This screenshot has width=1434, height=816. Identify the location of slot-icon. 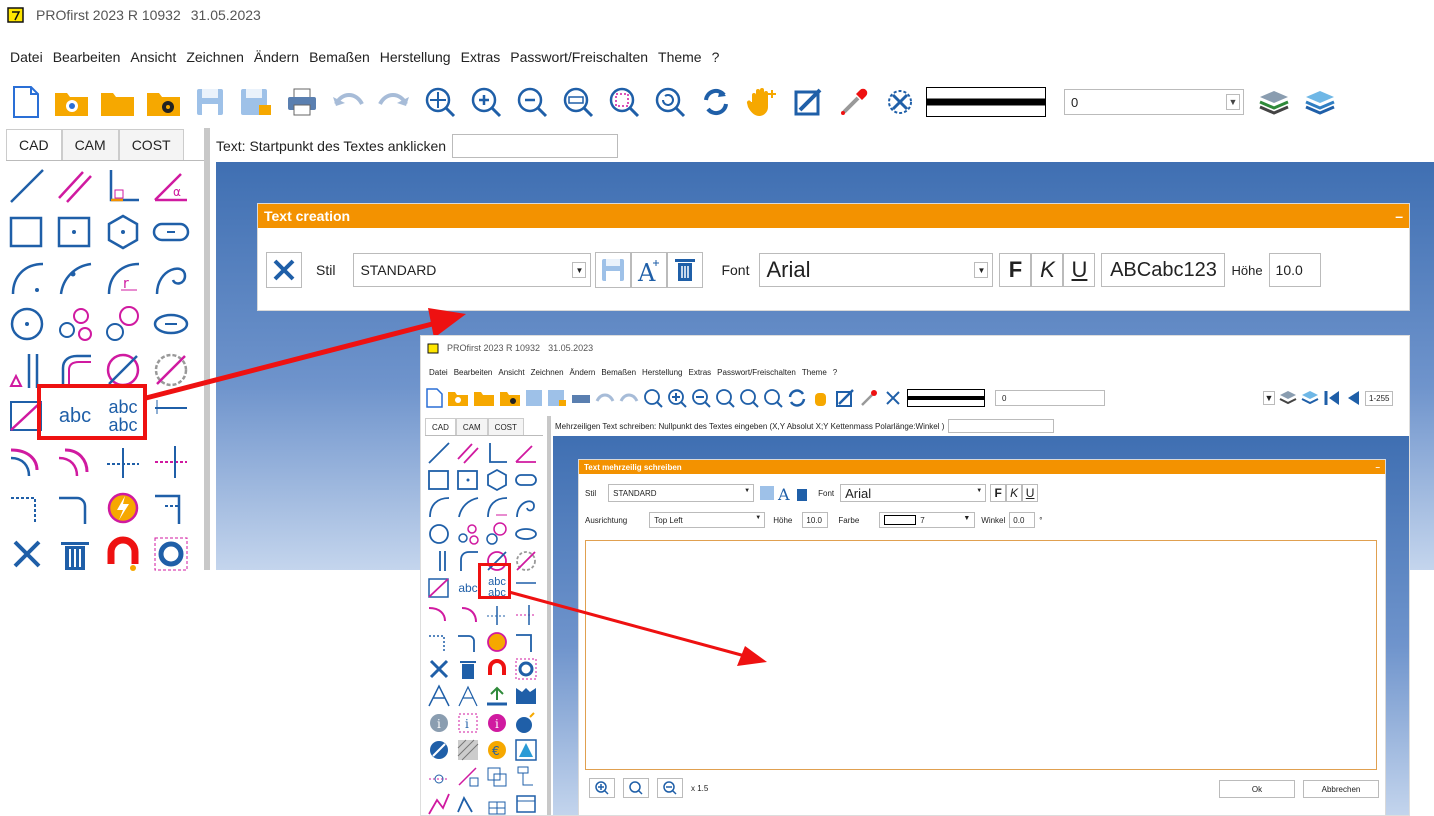
(526, 480).